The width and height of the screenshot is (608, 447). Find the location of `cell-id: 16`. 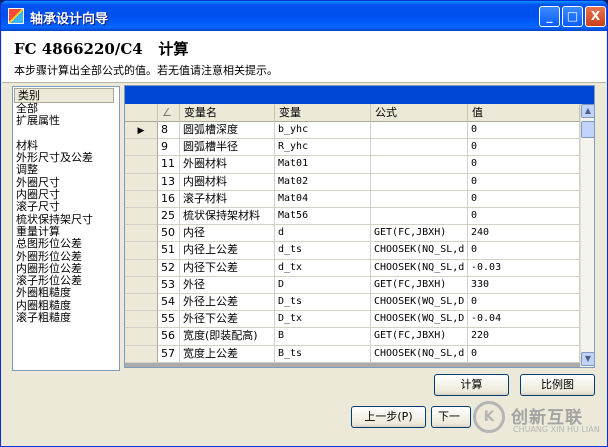

cell-id: 16 is located at coordinates (169, 199).